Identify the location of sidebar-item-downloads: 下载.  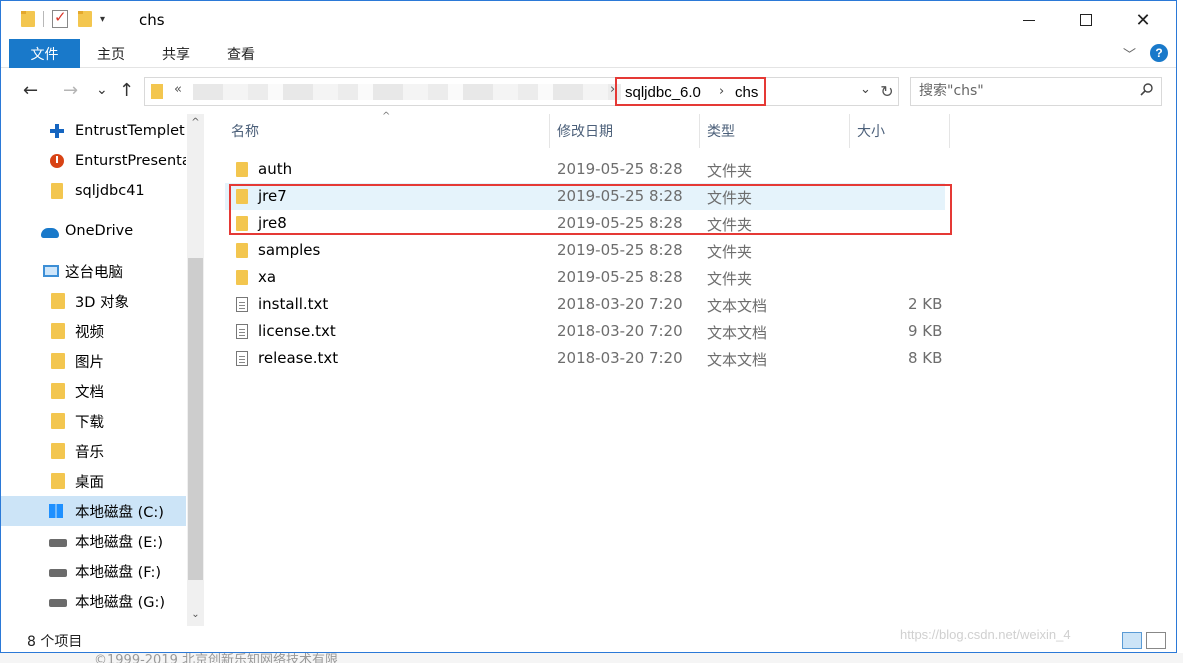
(93, 421).